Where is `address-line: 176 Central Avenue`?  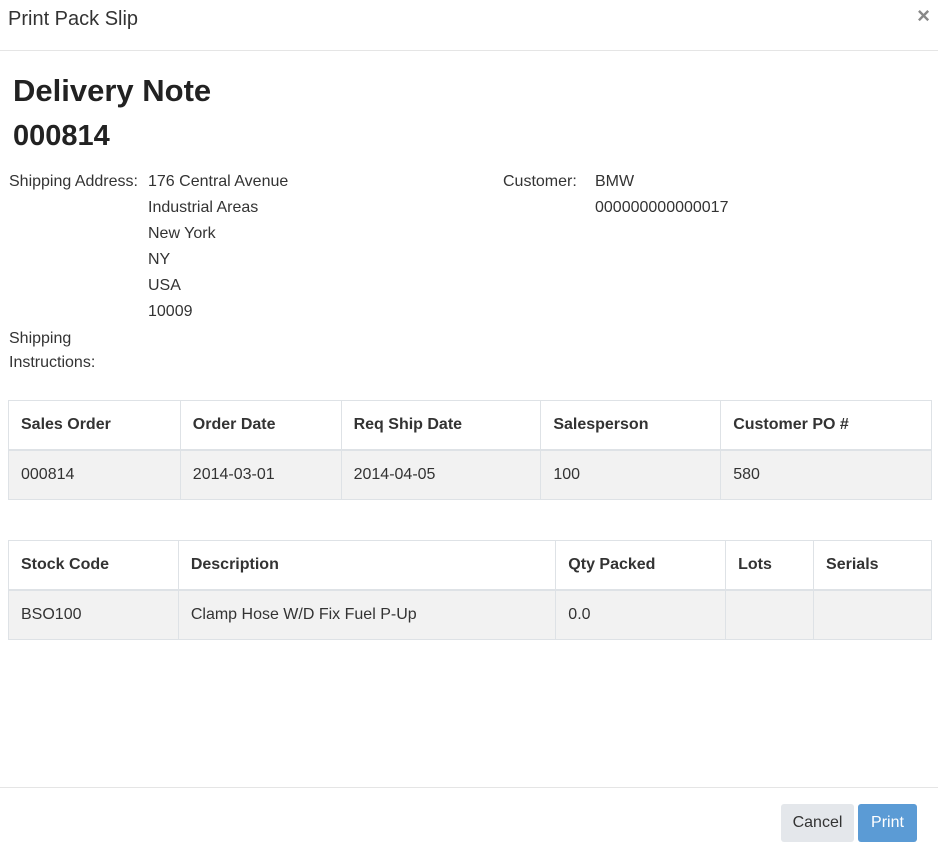 address-line: 176 Central Avenue is located at coordinates (218, 181).